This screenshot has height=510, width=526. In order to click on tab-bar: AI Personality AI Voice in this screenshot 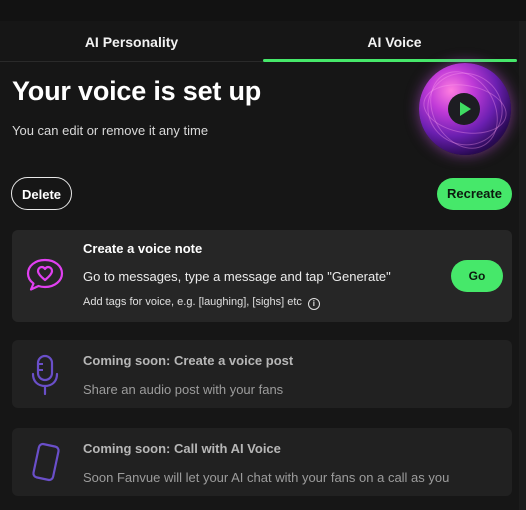, I will do `click(263, 41)`.